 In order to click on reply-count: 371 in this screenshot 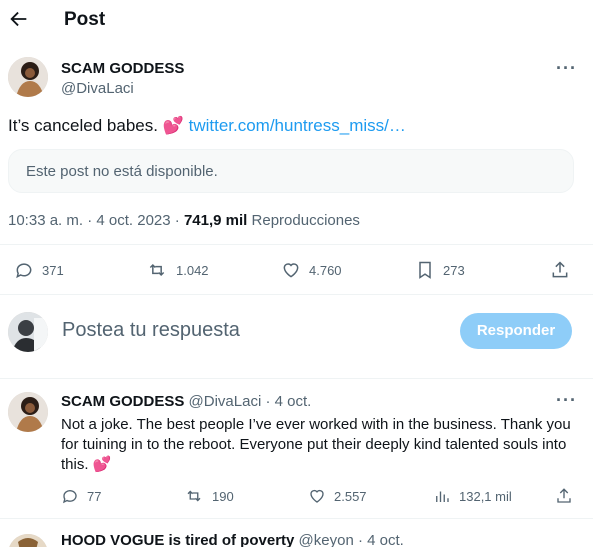, I will do `click(53, 270)`.